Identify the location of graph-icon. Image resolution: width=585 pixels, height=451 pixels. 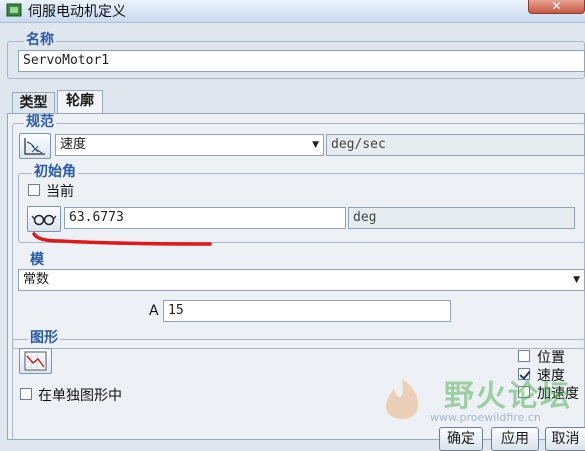
(35, 361).